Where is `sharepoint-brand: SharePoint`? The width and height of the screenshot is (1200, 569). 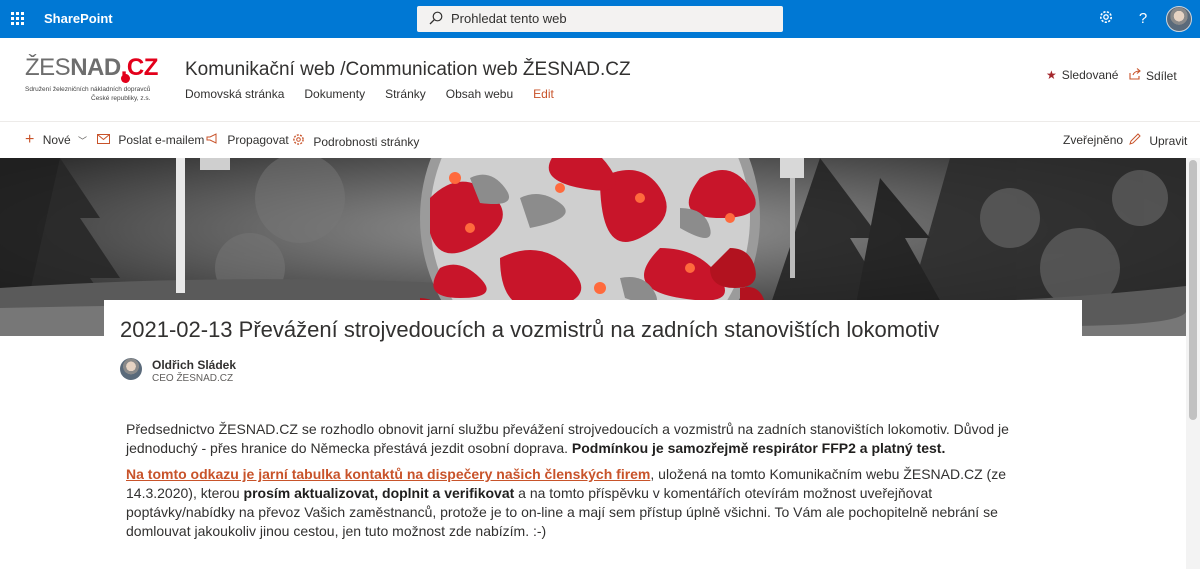 sharepoint-brand: SharePoint is located at coordinates (78, 18).